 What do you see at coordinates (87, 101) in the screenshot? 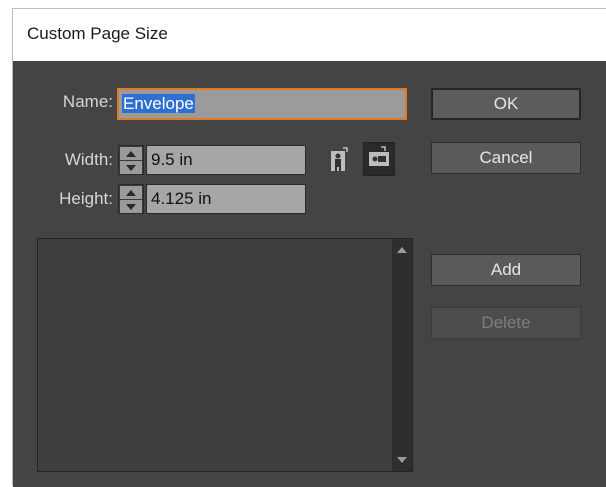
I see `name-label: Name:` at bounding box center [87, 101].